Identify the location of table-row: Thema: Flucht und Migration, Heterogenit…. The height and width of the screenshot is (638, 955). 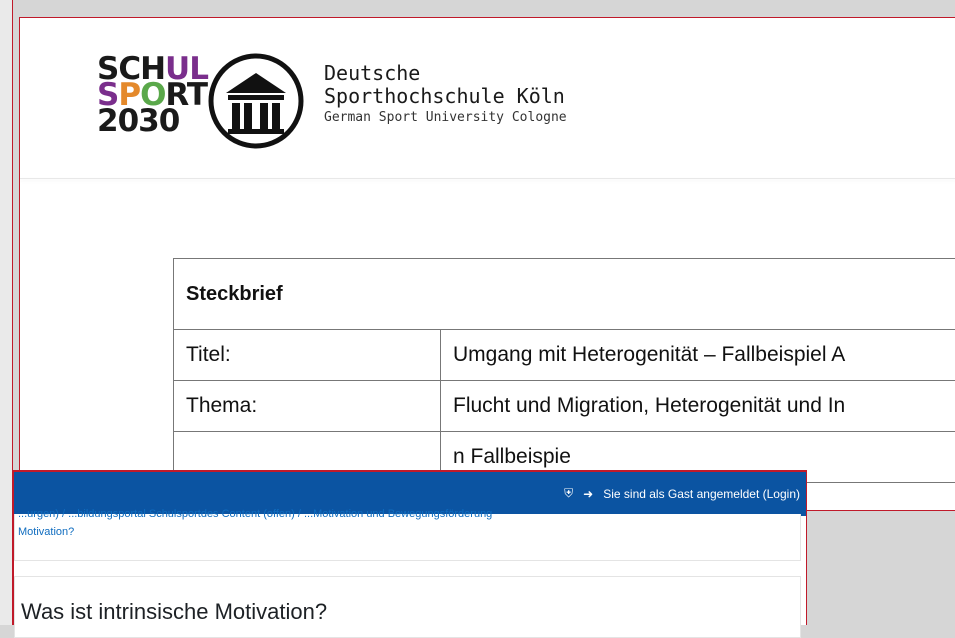
(564, 406).